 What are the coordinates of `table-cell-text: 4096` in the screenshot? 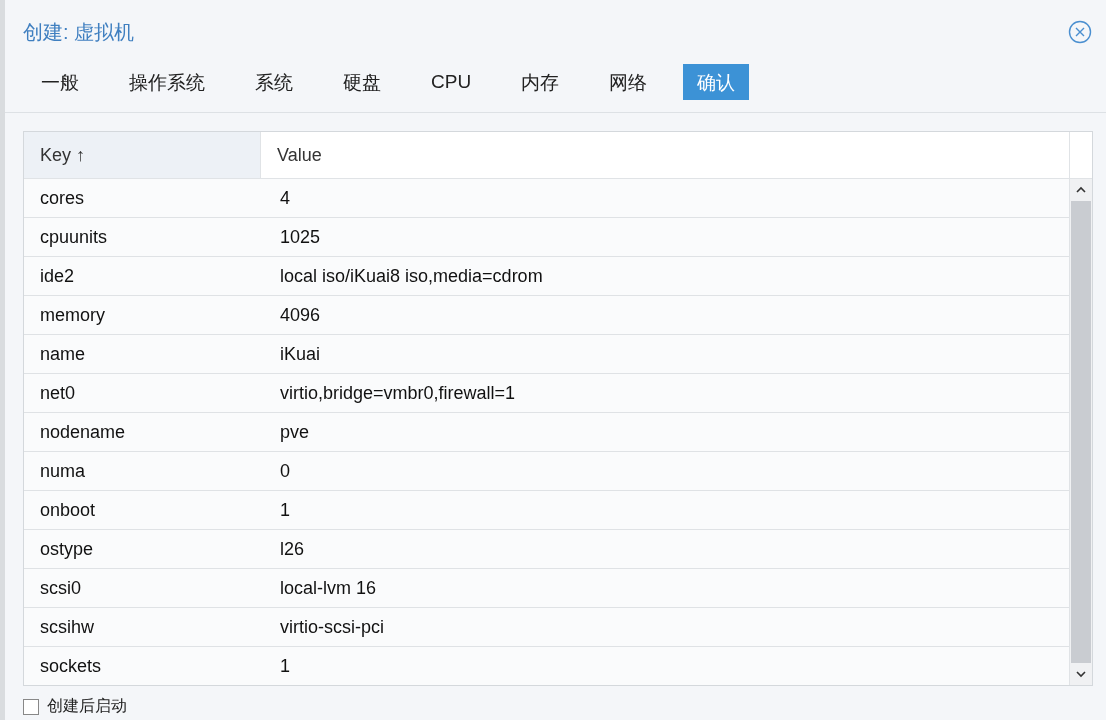 It's located at (300, 315).